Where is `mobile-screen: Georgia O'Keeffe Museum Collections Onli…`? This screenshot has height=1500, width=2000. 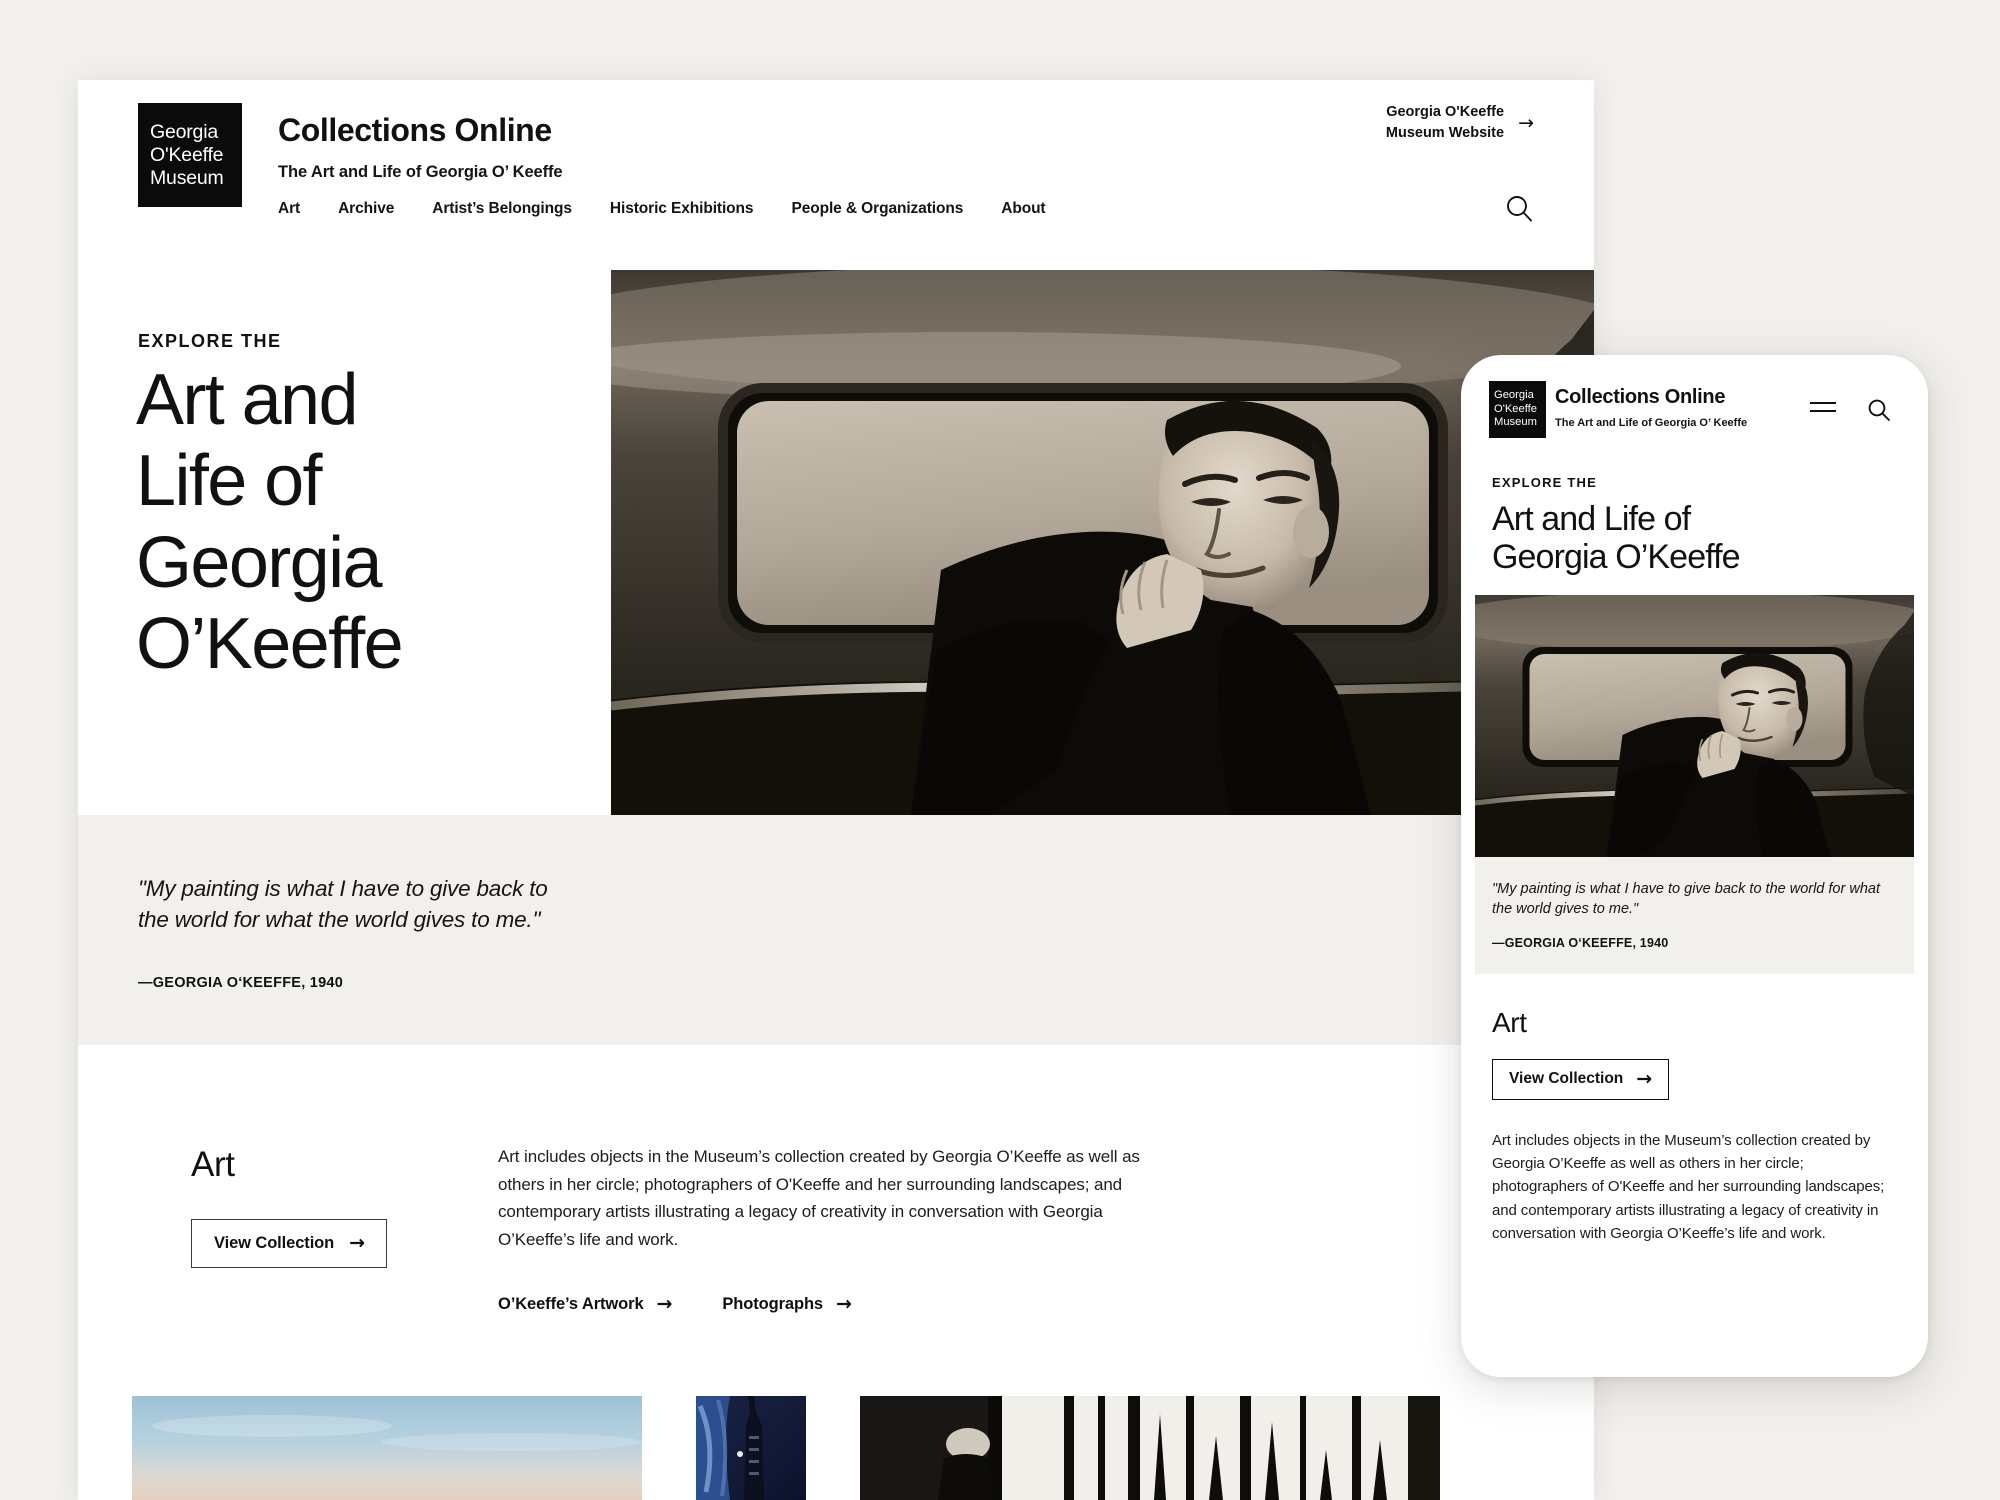 mobile-screen: Georgia O'Keeffe Museum Collections Onli… is located at coordinates (1694, 866).